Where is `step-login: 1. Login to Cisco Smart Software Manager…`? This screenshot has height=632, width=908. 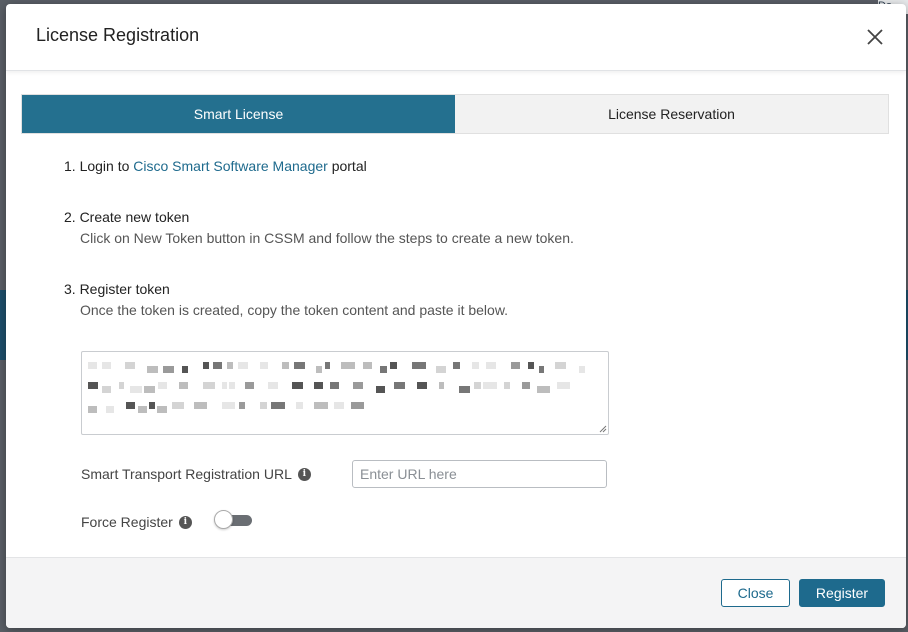
step-login: 1. Login to Cisco Smart Software Manager… is located at coordinates (215, 166).